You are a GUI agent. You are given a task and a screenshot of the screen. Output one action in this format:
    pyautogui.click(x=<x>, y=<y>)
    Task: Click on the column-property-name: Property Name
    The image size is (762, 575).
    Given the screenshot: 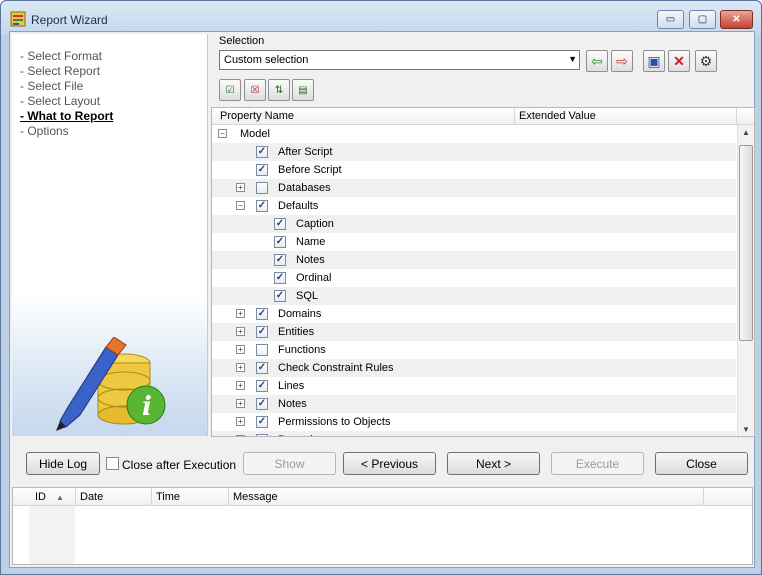 What is the action you would take?
    pyautogui.click(x=257, y=116)
    